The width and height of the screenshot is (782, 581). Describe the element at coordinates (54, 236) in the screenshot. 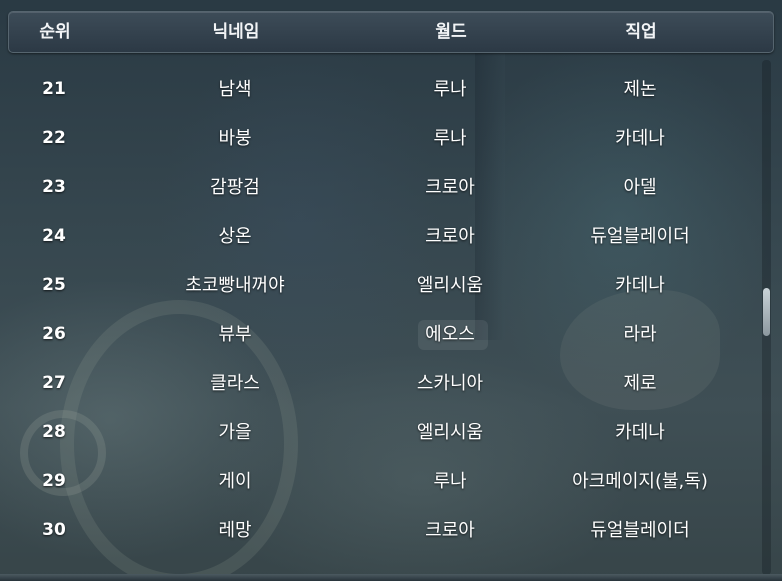

I see `rank-cell: 24` at that location.